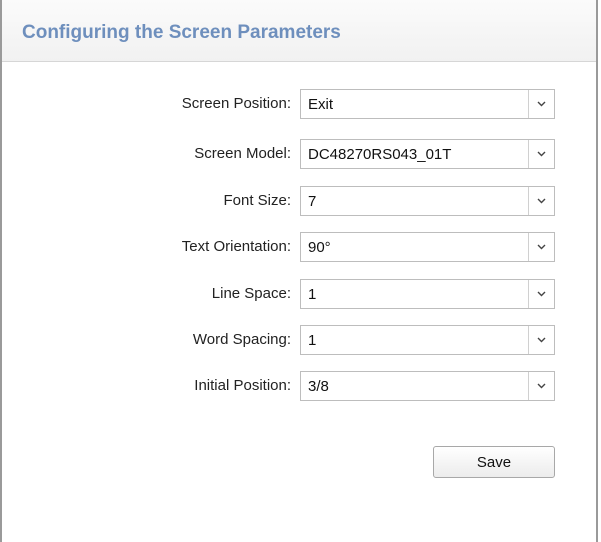 This screenshot has height=542, width=601. What do you see at coordinates (427, 104) in the screenshot?
I see `screen-position-select: Exit` at bounding box center [427, 104].